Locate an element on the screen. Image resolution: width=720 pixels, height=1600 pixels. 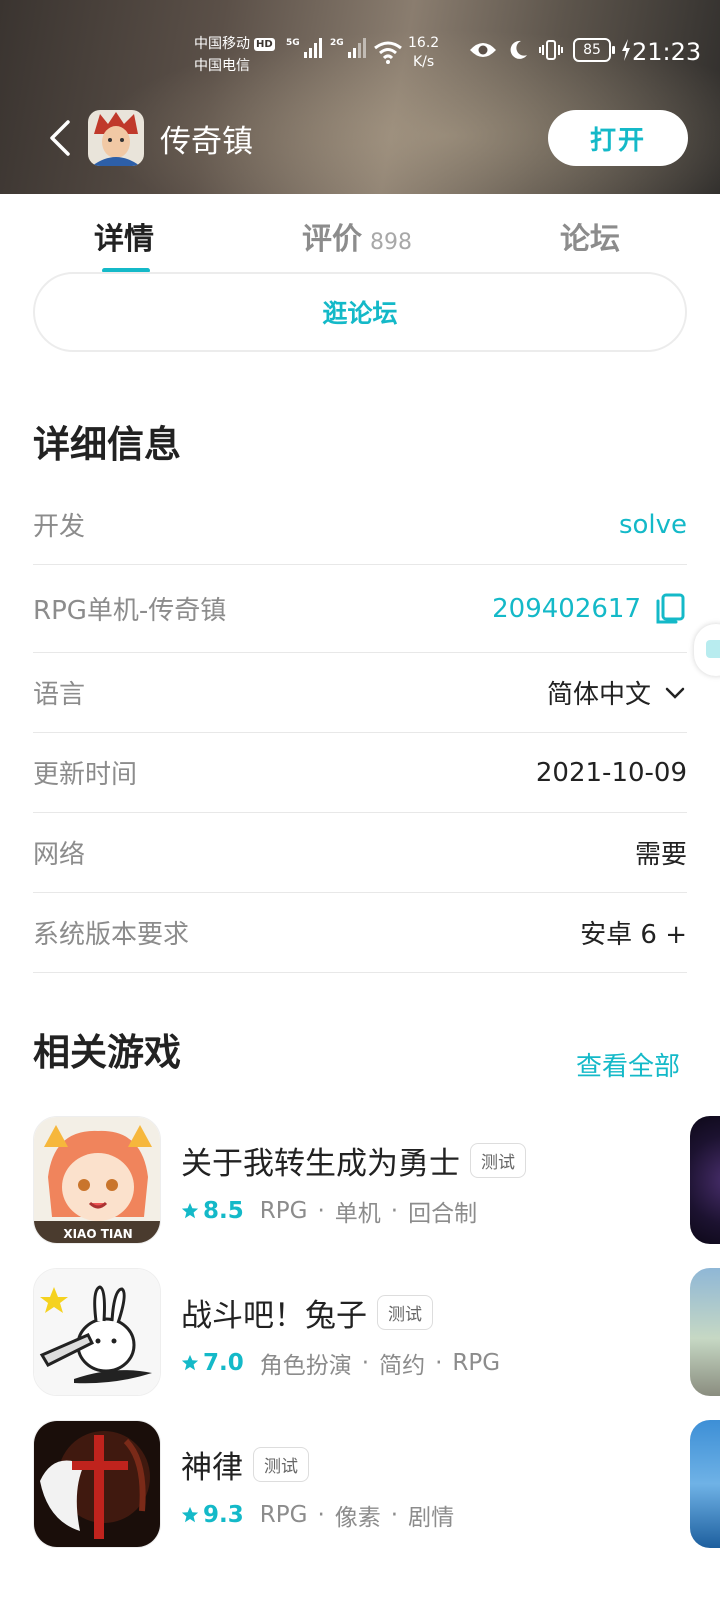
details-title: 详细信息 is located at coordinates (107, 444).